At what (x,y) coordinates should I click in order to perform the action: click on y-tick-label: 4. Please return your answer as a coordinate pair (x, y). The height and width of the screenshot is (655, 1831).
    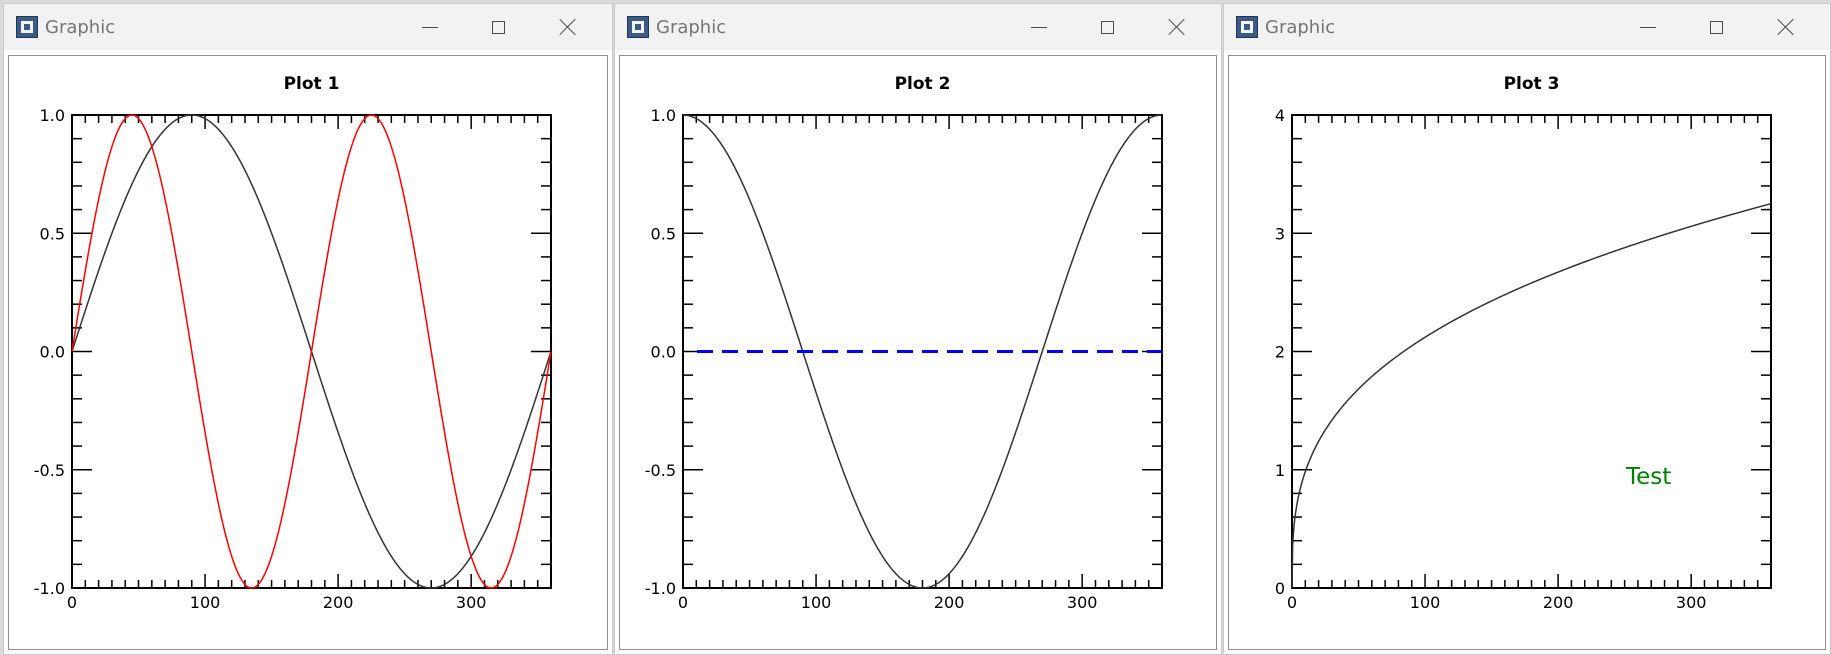
    Looking at the image, I should click on (1280, 115).